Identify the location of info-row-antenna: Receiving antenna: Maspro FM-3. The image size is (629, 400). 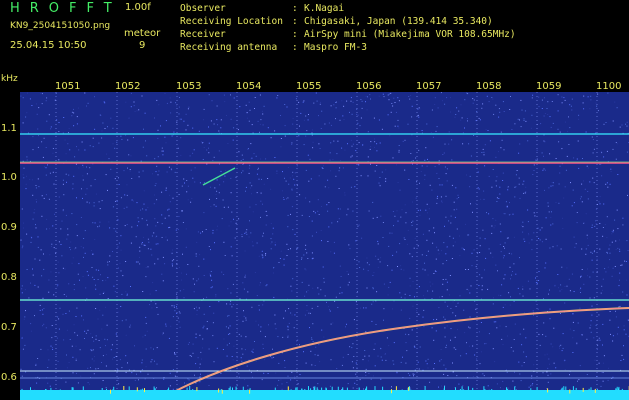
(348, 47).